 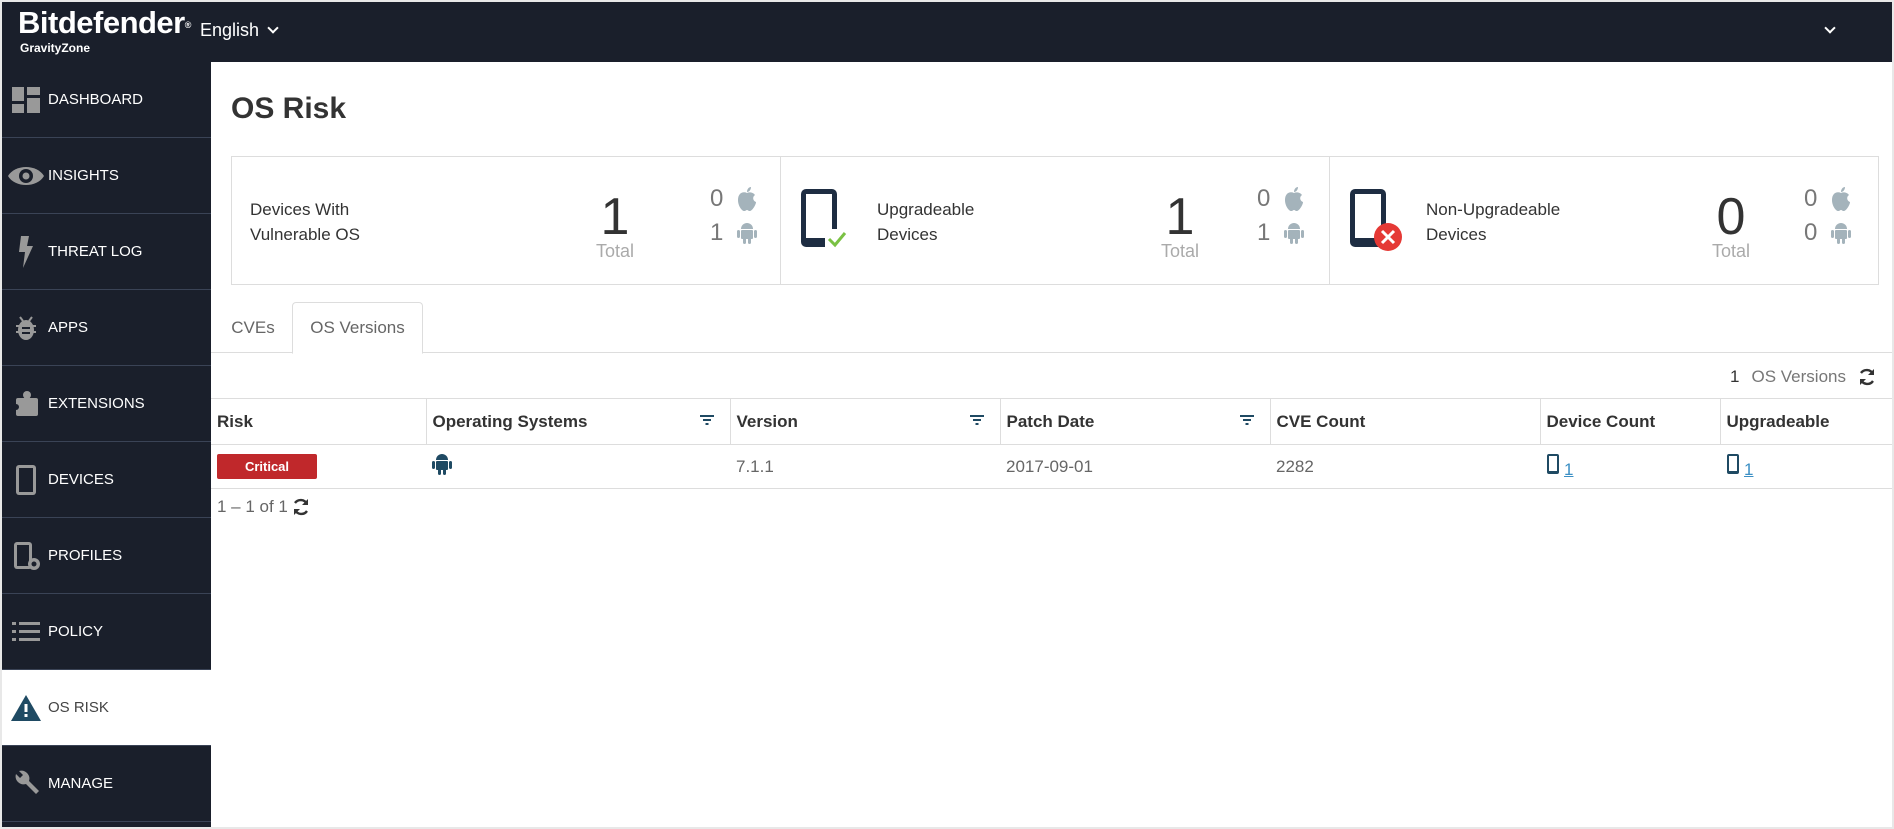 I want to click on card-title: Devices With Vulnerable OS, so click(x=305, y=222).